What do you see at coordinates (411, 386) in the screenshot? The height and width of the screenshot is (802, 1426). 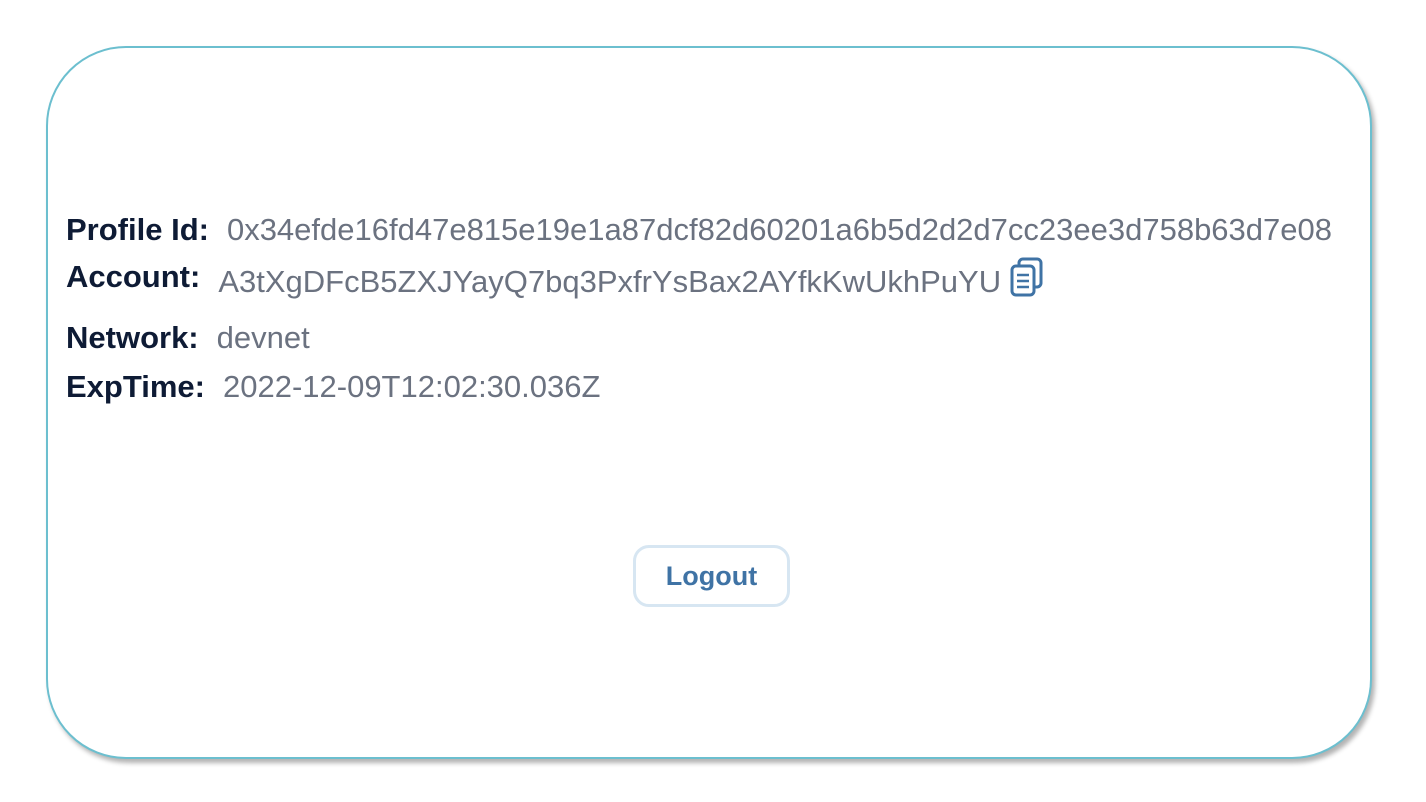 I see `exptime-value: 2022-12-09T12:02:30.036Z` at bounding box center [411, 386].